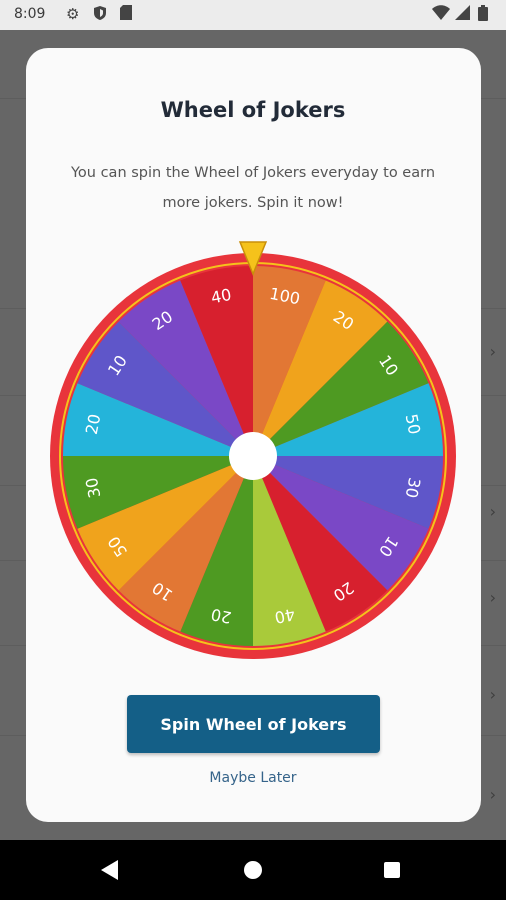 Image resolution: width=506 pixels, height=900 pixels. I want to click on maybe-later-link: Maybe Later, so click(253, 778).